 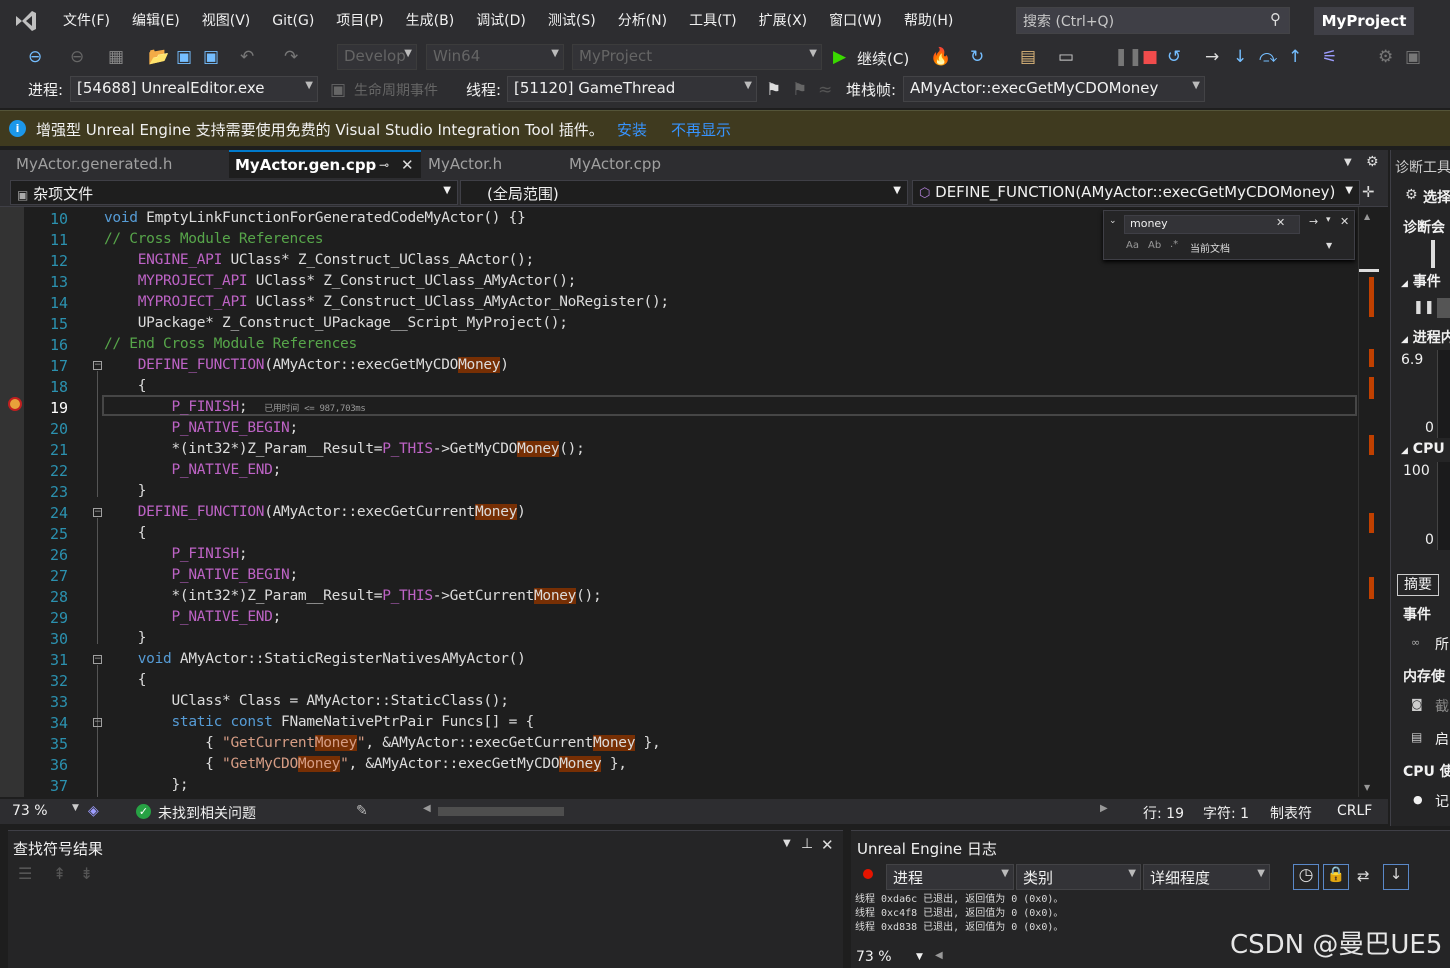 What do you see at coordinates (1364, 21) in the screenshot?
I see `project-name-badge: MyProject` at bounding box center [1364, 21].